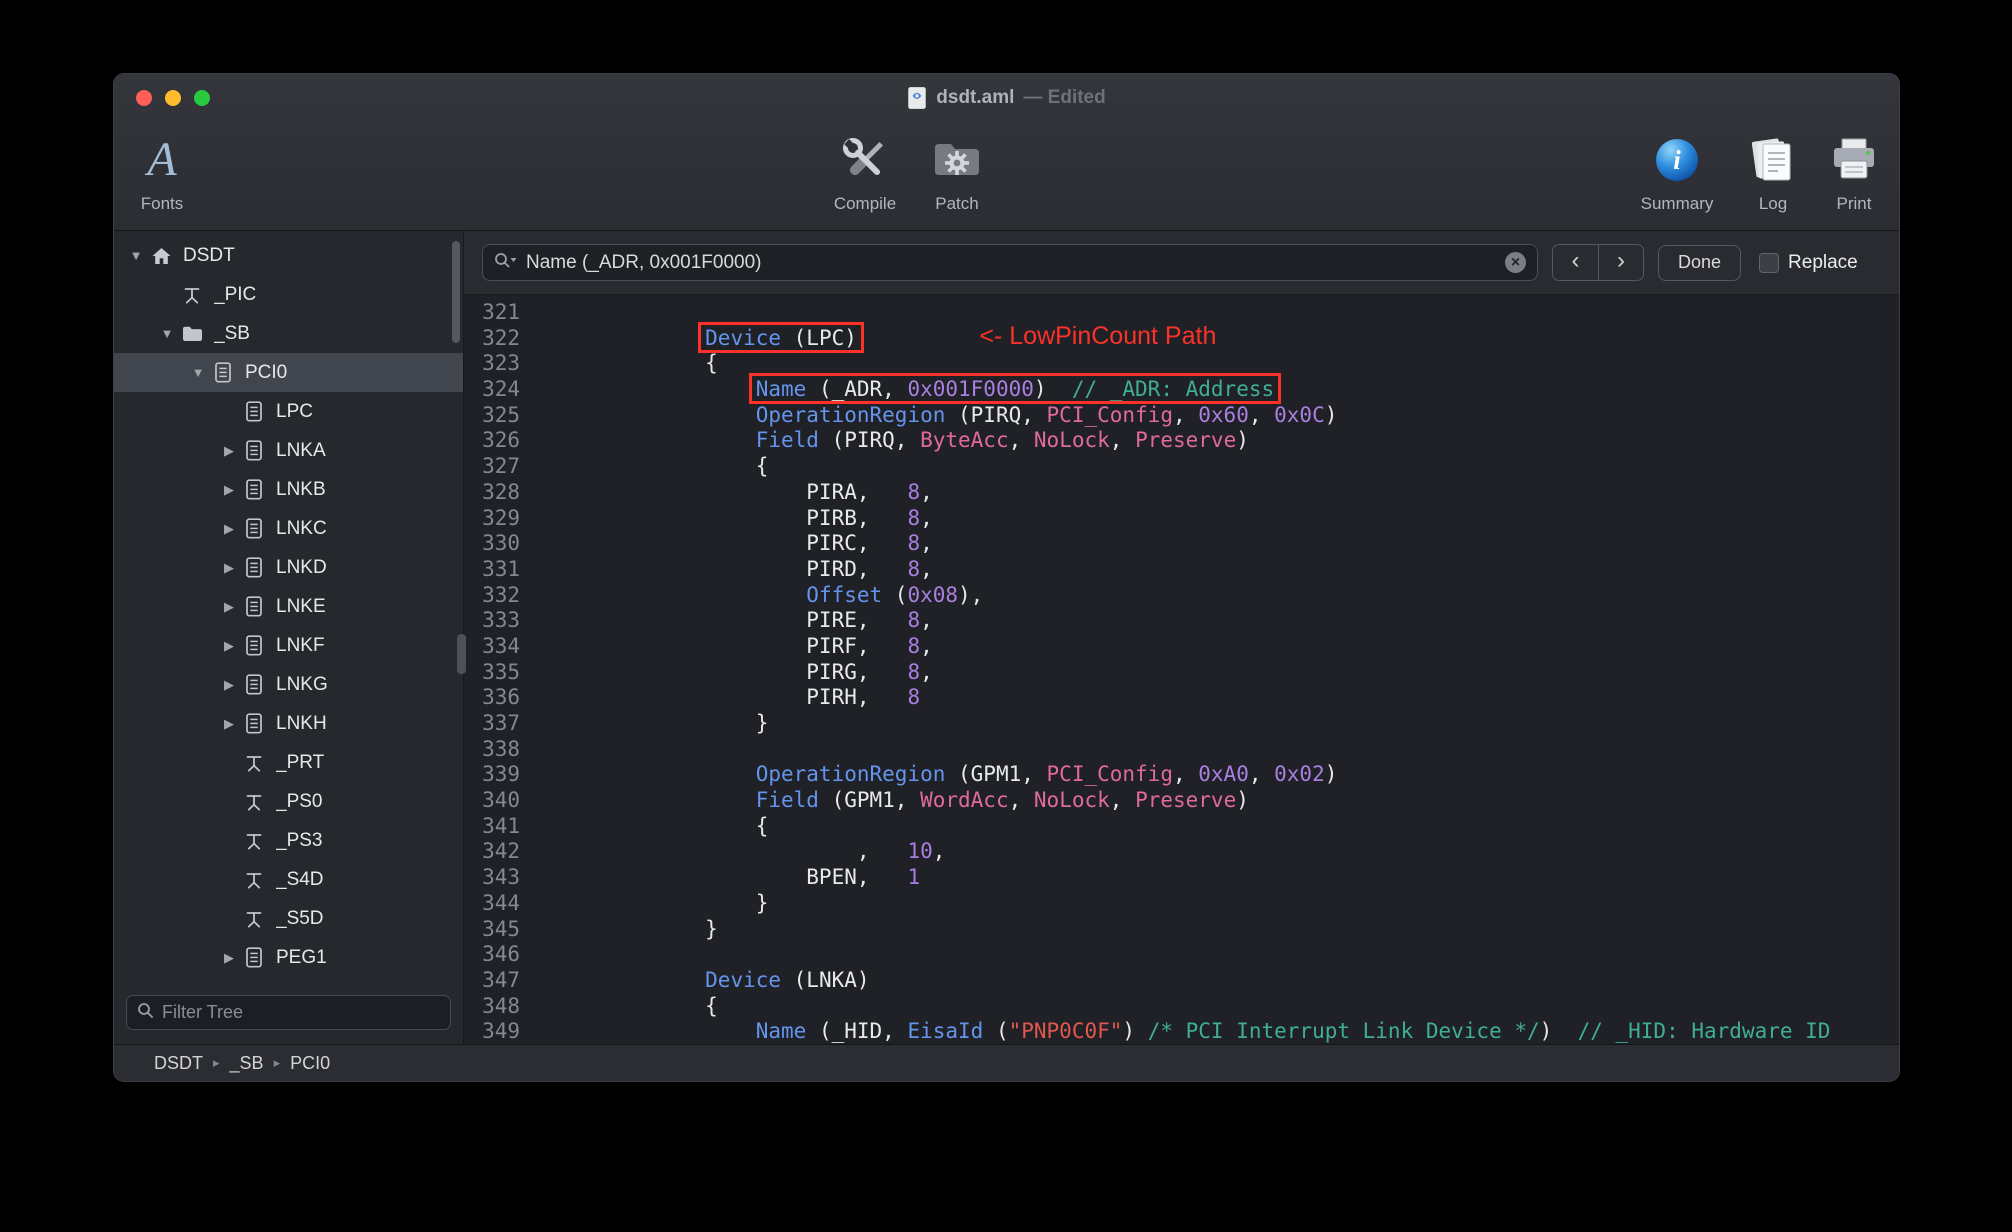 The height and width of the screenshot is (1232, 2012). Describe the element at coordinates (288, 957) in the screenshot. I see `tree-item-PEG1: ▶ PEG1` at that location.